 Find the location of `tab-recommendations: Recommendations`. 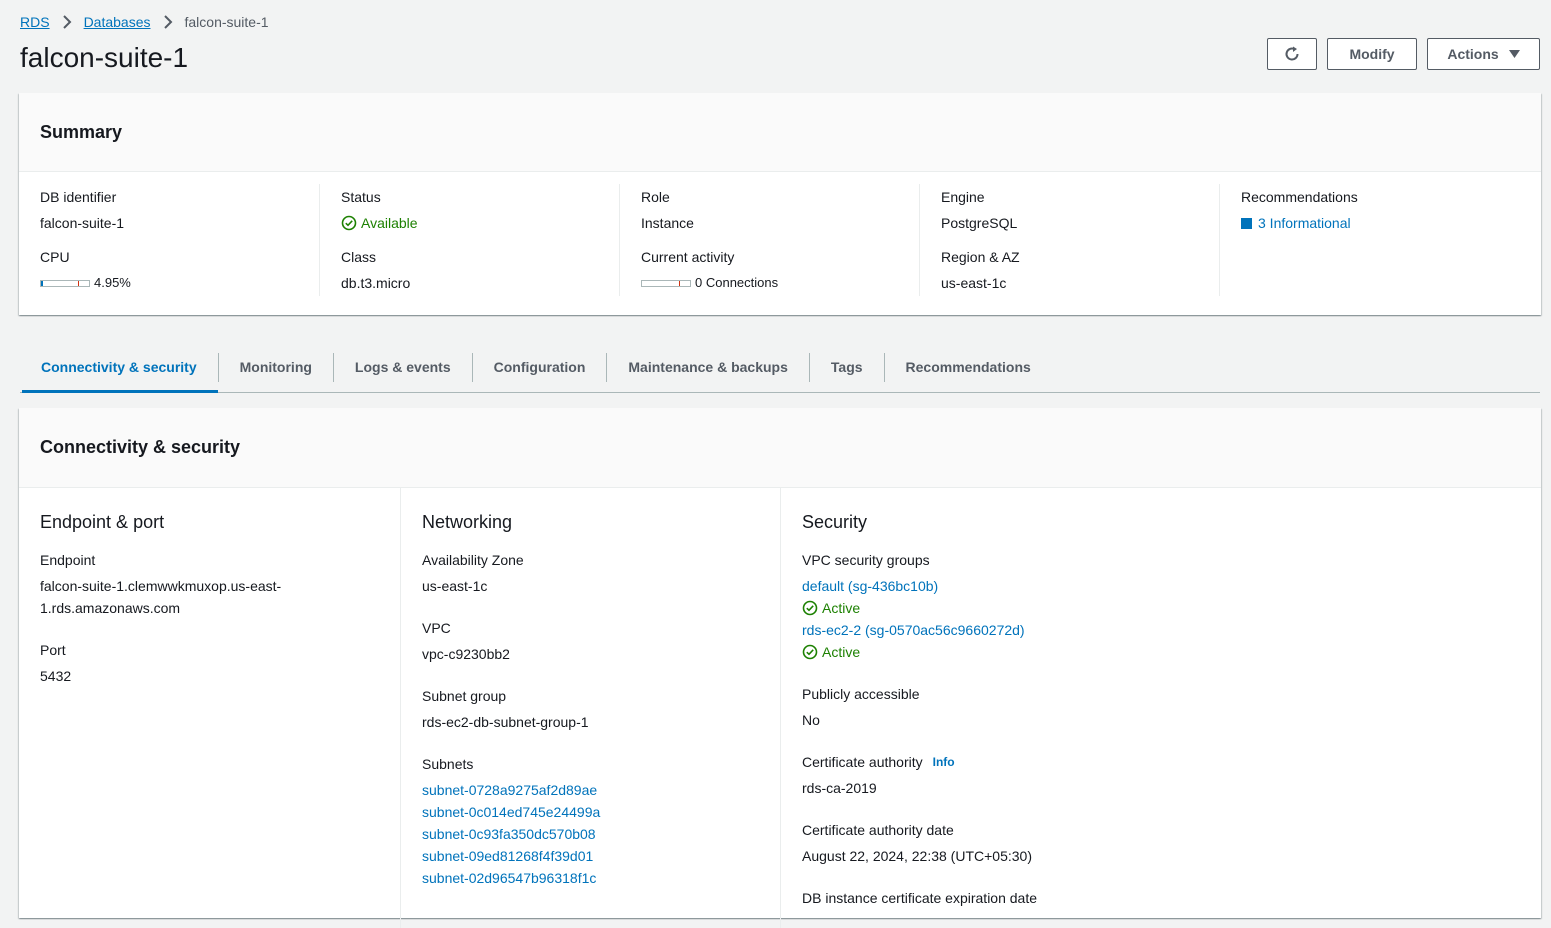

tab-recommendations: Recommendations is located at coordinates (967, 367).